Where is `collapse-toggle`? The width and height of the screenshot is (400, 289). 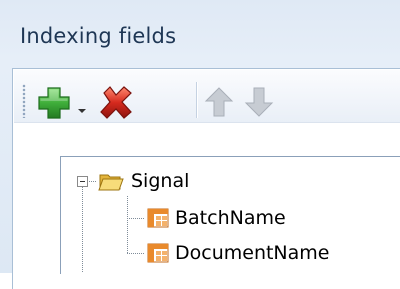 collapse-toggle is located at coordinates (82, 181).